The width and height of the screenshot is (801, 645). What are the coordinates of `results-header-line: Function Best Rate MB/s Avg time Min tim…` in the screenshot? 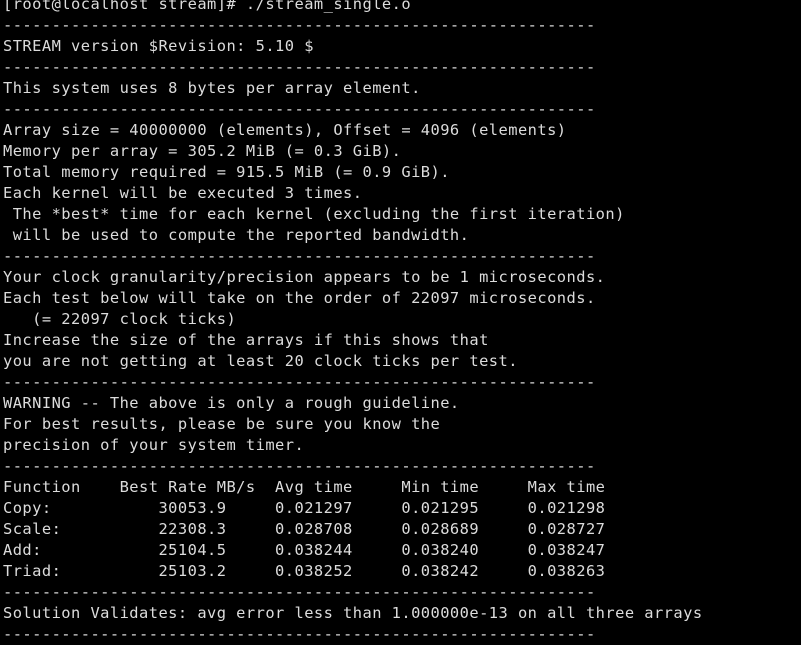 It's located at (304, 487).